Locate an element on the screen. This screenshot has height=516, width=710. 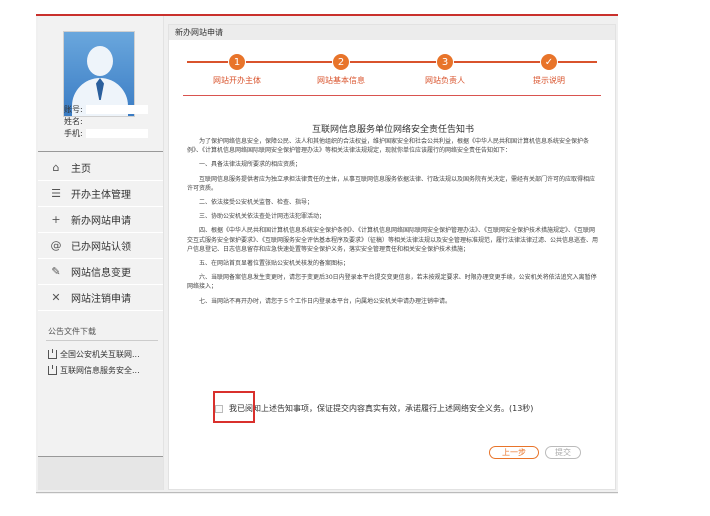
sidebar-item-label: 网站信息变更 is located at coordinates (101, 273).